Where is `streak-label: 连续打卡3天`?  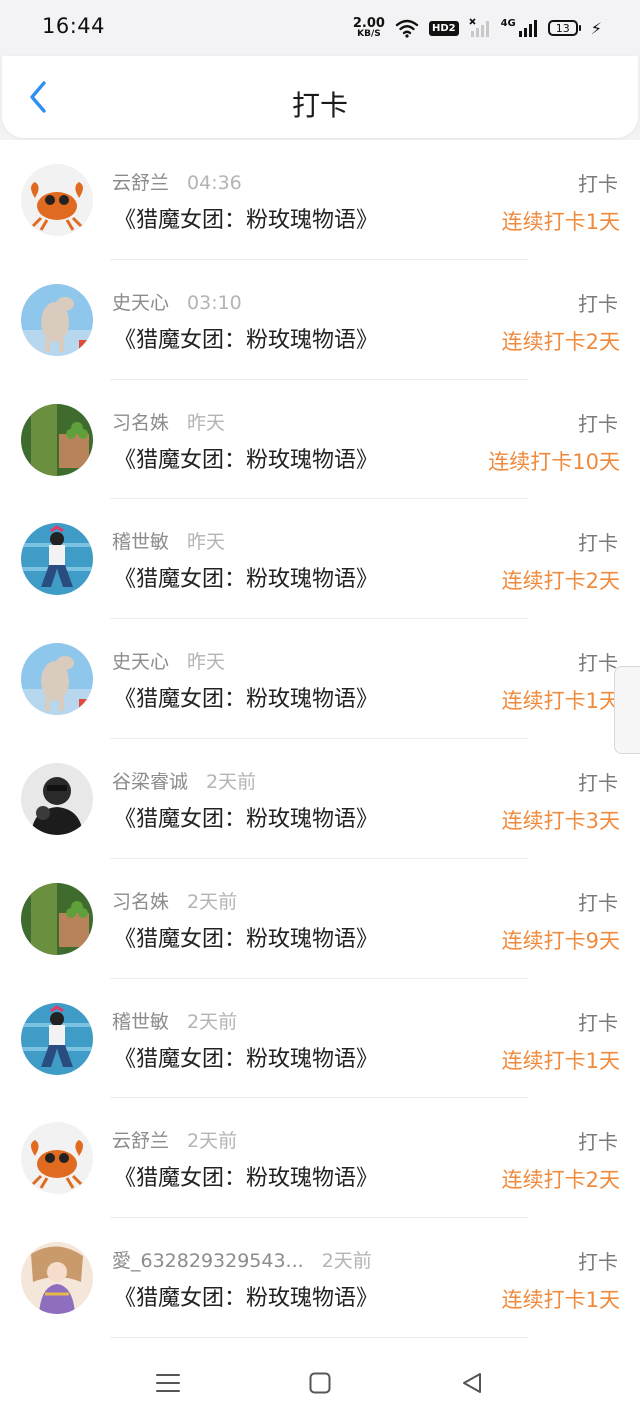
streak-label: 连续打卡3天 is located at coordinates (560, 820).